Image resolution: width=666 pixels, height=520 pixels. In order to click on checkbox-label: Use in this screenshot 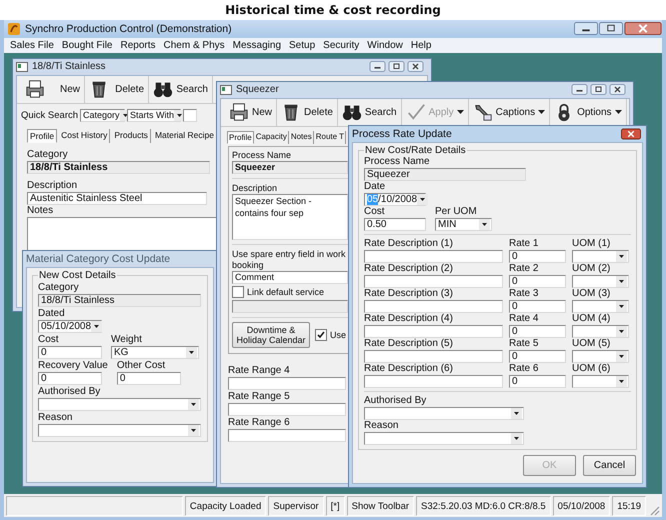, I will do `click(338, 335)`.